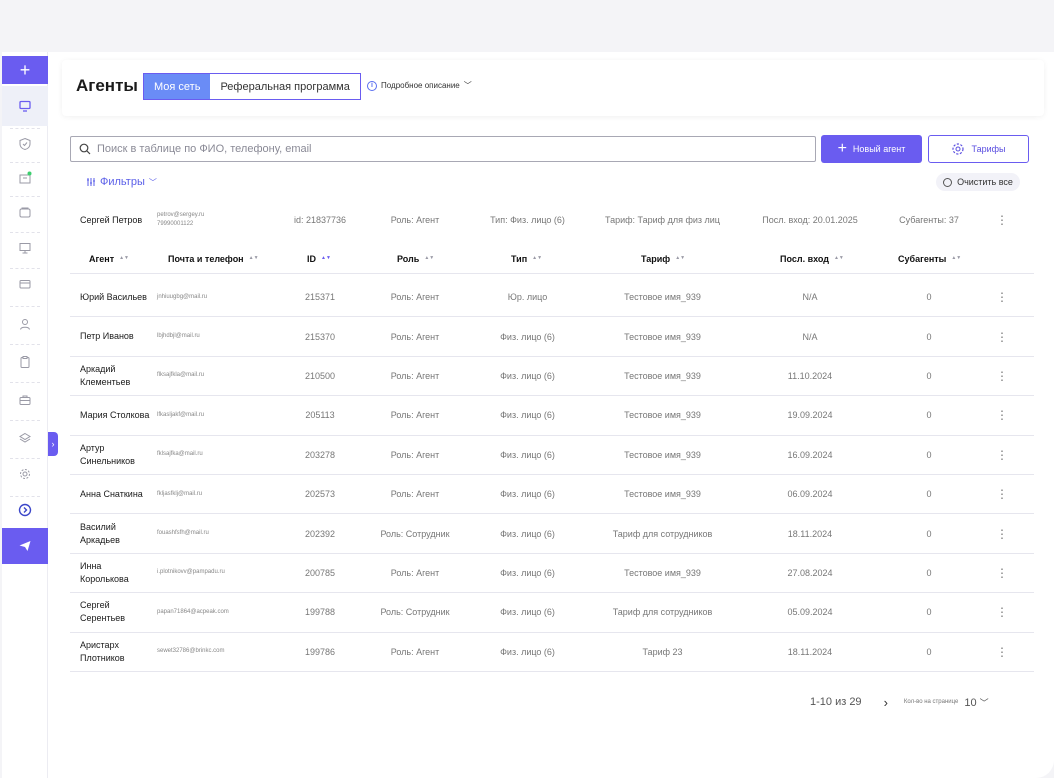  I want to click on agent-name: Анна Снаткина, so click(115, 494).